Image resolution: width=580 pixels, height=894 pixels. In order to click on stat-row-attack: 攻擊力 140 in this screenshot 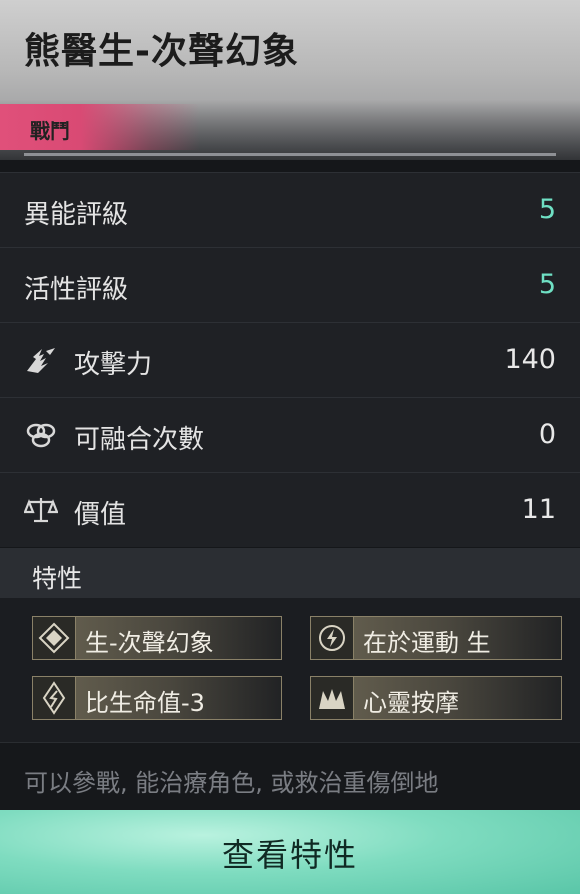, I will do `click(290, 359)`.